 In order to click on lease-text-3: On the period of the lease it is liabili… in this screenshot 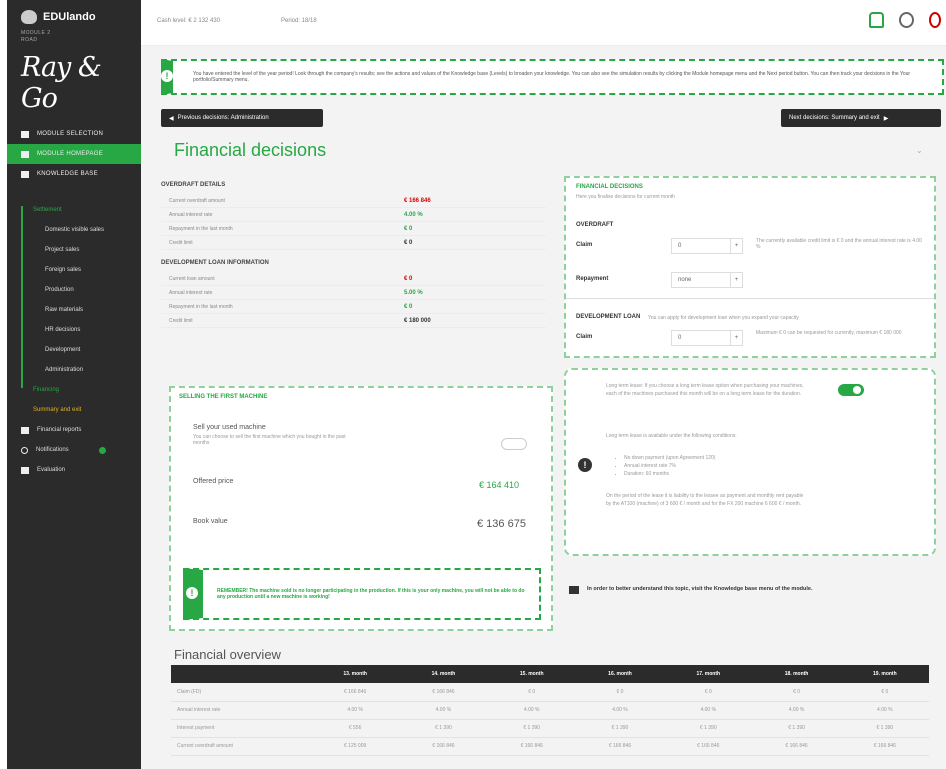, I will do `click(705, 500)`.